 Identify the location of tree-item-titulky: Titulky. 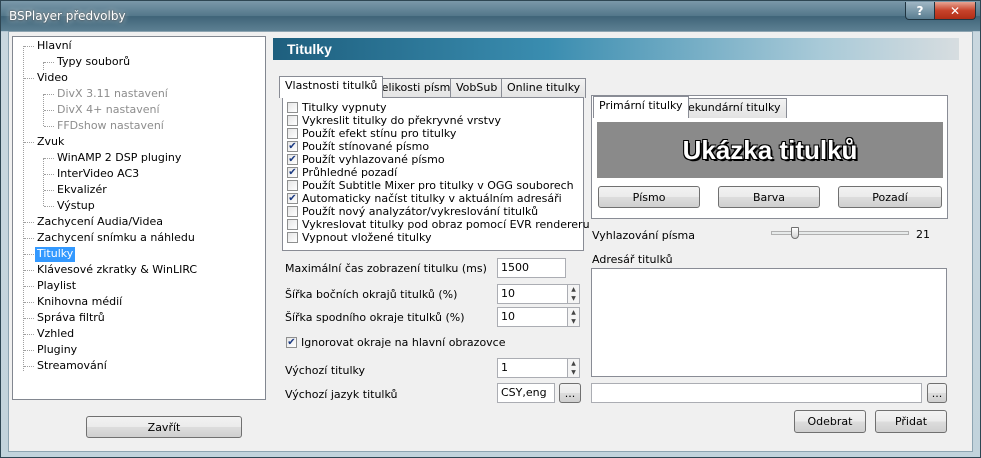
(55, 254).